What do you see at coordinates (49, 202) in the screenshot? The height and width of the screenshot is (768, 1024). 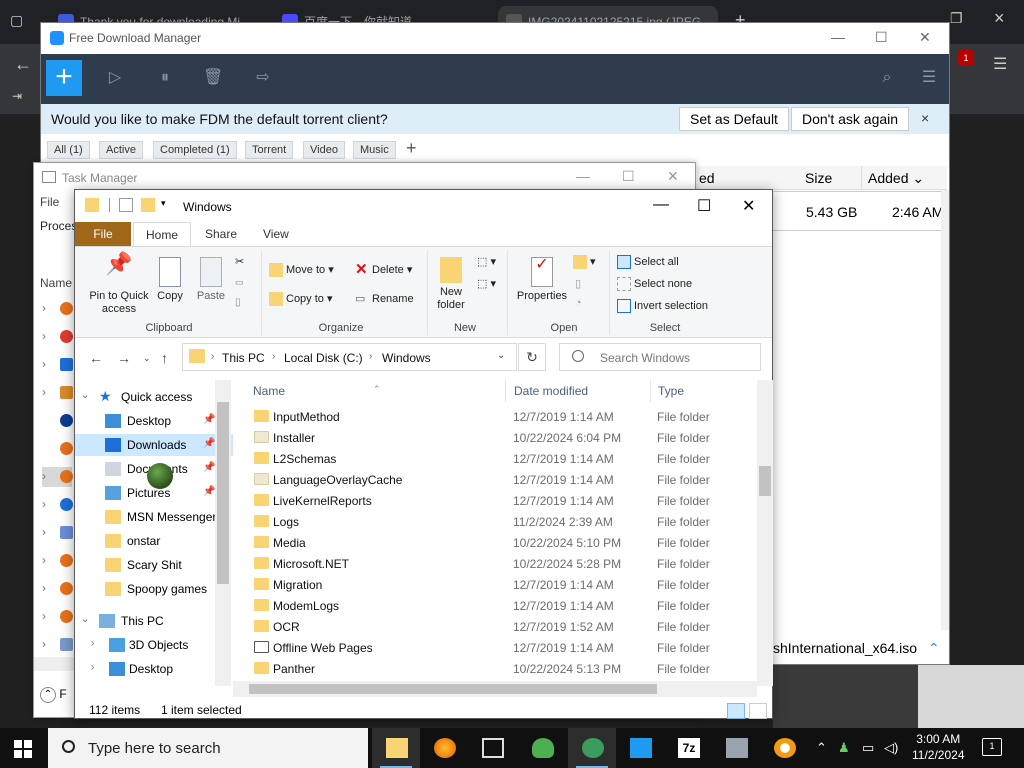 I see `tm-menu-file: File` at bounding box center [49, 202].